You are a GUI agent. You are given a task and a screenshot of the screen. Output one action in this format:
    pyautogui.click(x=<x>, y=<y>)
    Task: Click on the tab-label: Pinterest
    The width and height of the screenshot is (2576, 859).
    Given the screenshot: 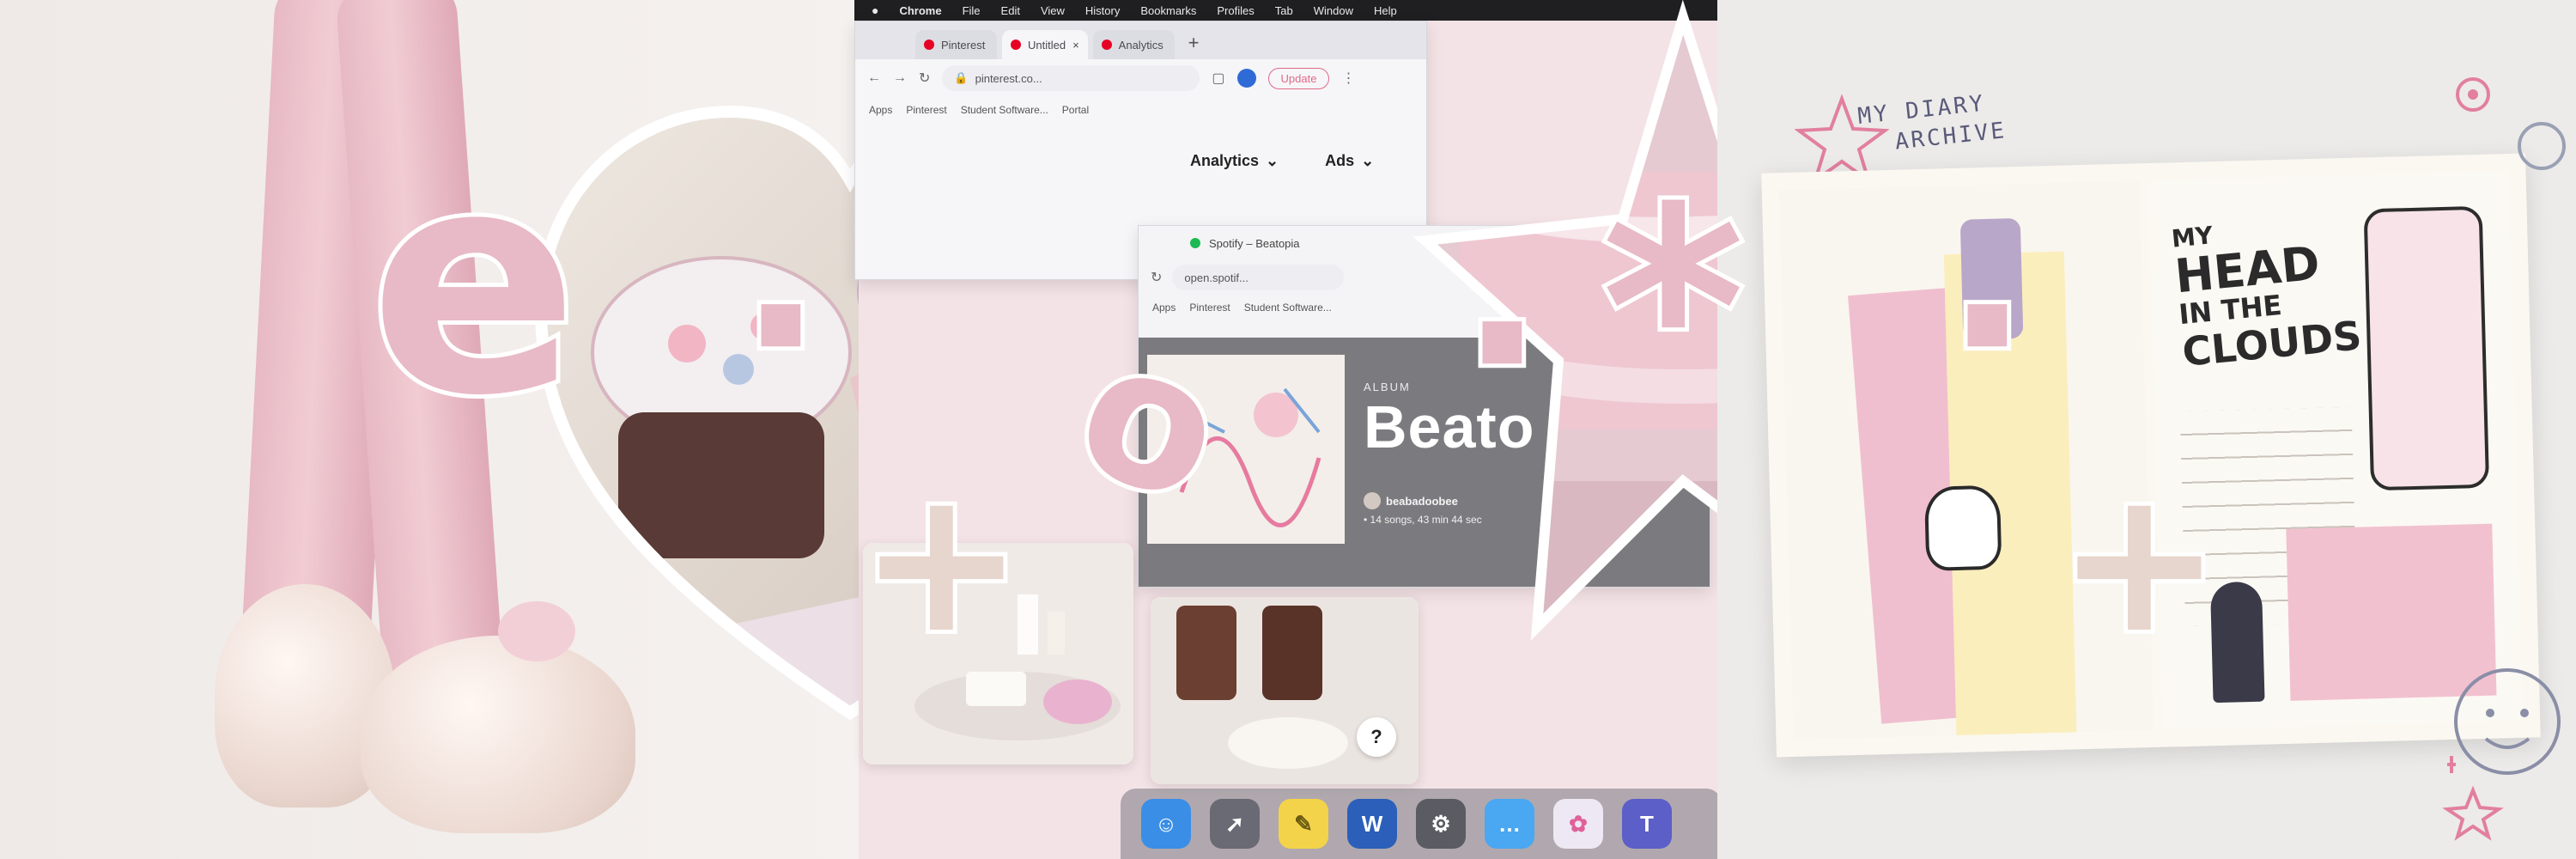 What is the action you would take?
    pyautogui.click(x=963, y=45)
    